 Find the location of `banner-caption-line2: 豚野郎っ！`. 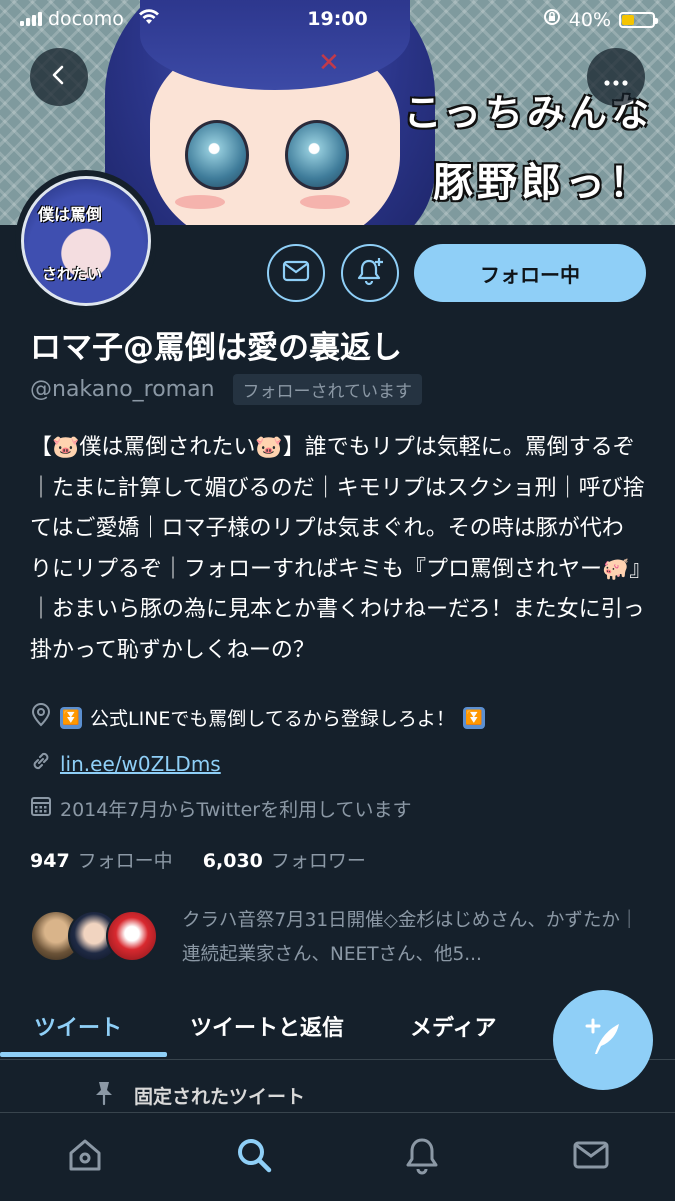

banner-caption-line2: 豚野郎っ！ is located at coordinates (543, 182).